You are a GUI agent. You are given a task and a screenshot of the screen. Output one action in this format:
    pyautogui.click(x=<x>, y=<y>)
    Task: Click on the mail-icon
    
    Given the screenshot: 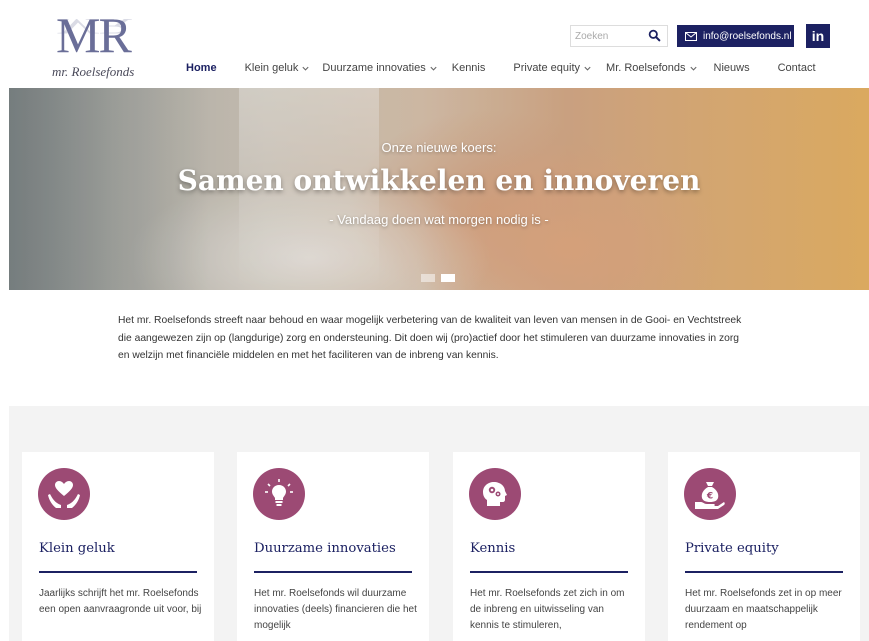 What is the action you would take?
    pyautogui.click(x=691, y=36)
    